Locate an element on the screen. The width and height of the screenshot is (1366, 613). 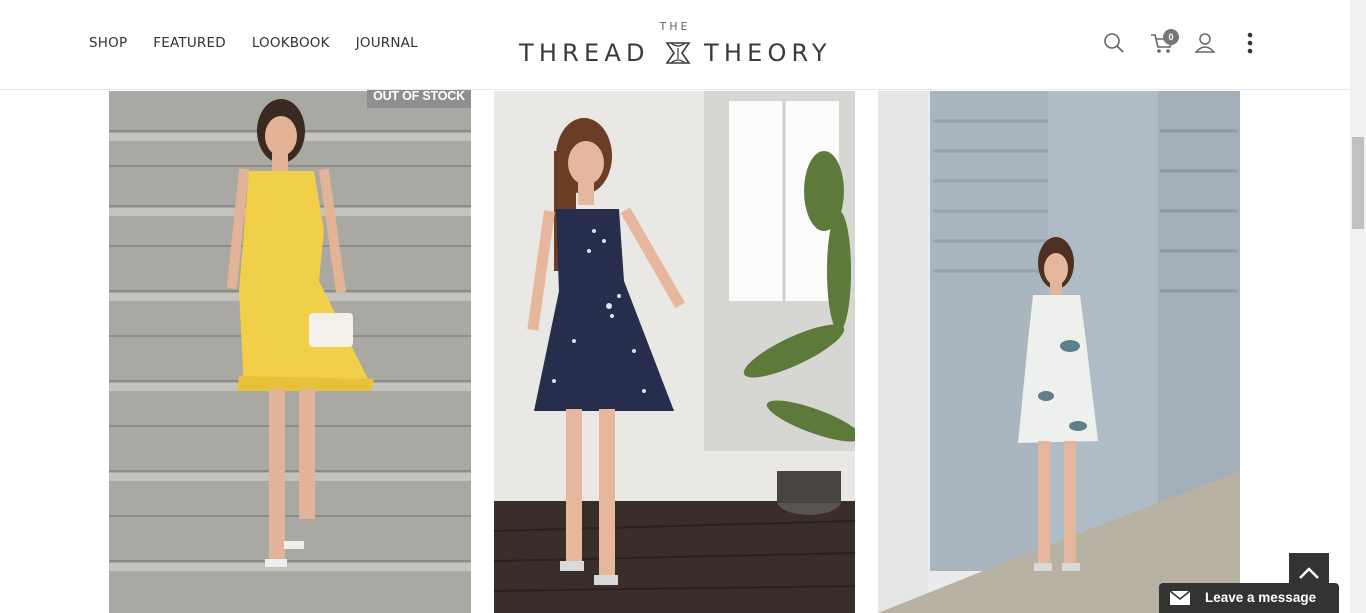
user-icon is located at coordinates (1205, 43).